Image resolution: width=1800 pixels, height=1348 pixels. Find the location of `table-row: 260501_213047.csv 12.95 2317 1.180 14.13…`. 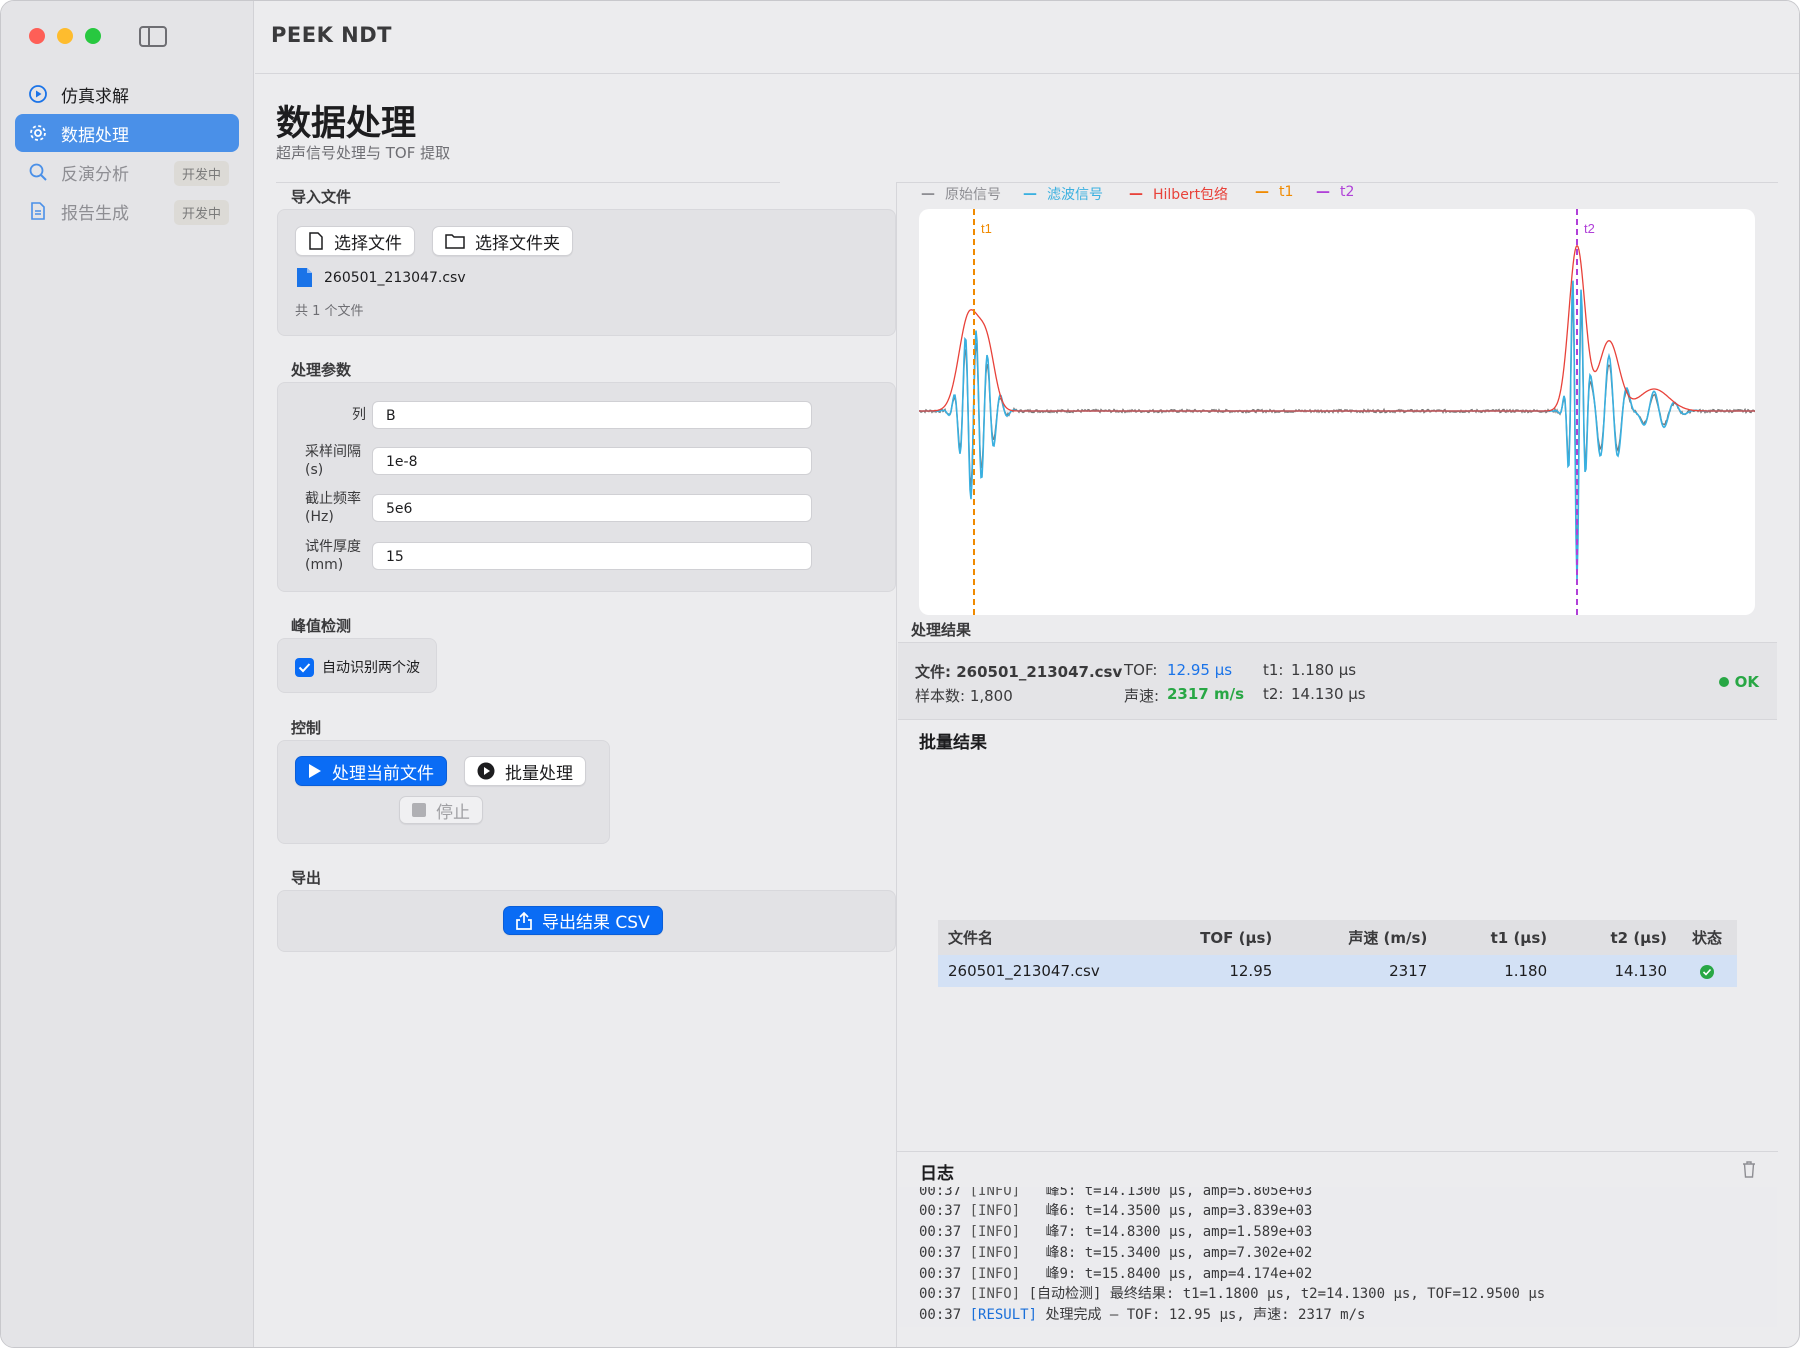

table-row: 260501_213047.csv 12.95 2317 1.180 14.13… is located at coordinates (1337, 971).